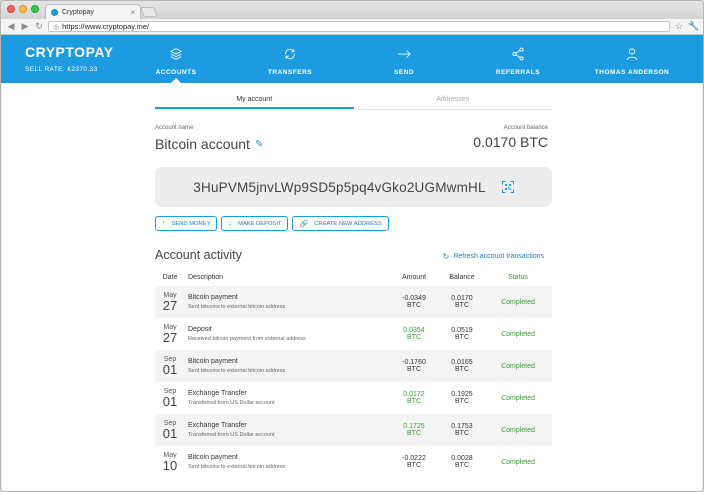 The width and height of the screenshot is (704, 492). I want to click on zoom-window-button, so click(35, 9).